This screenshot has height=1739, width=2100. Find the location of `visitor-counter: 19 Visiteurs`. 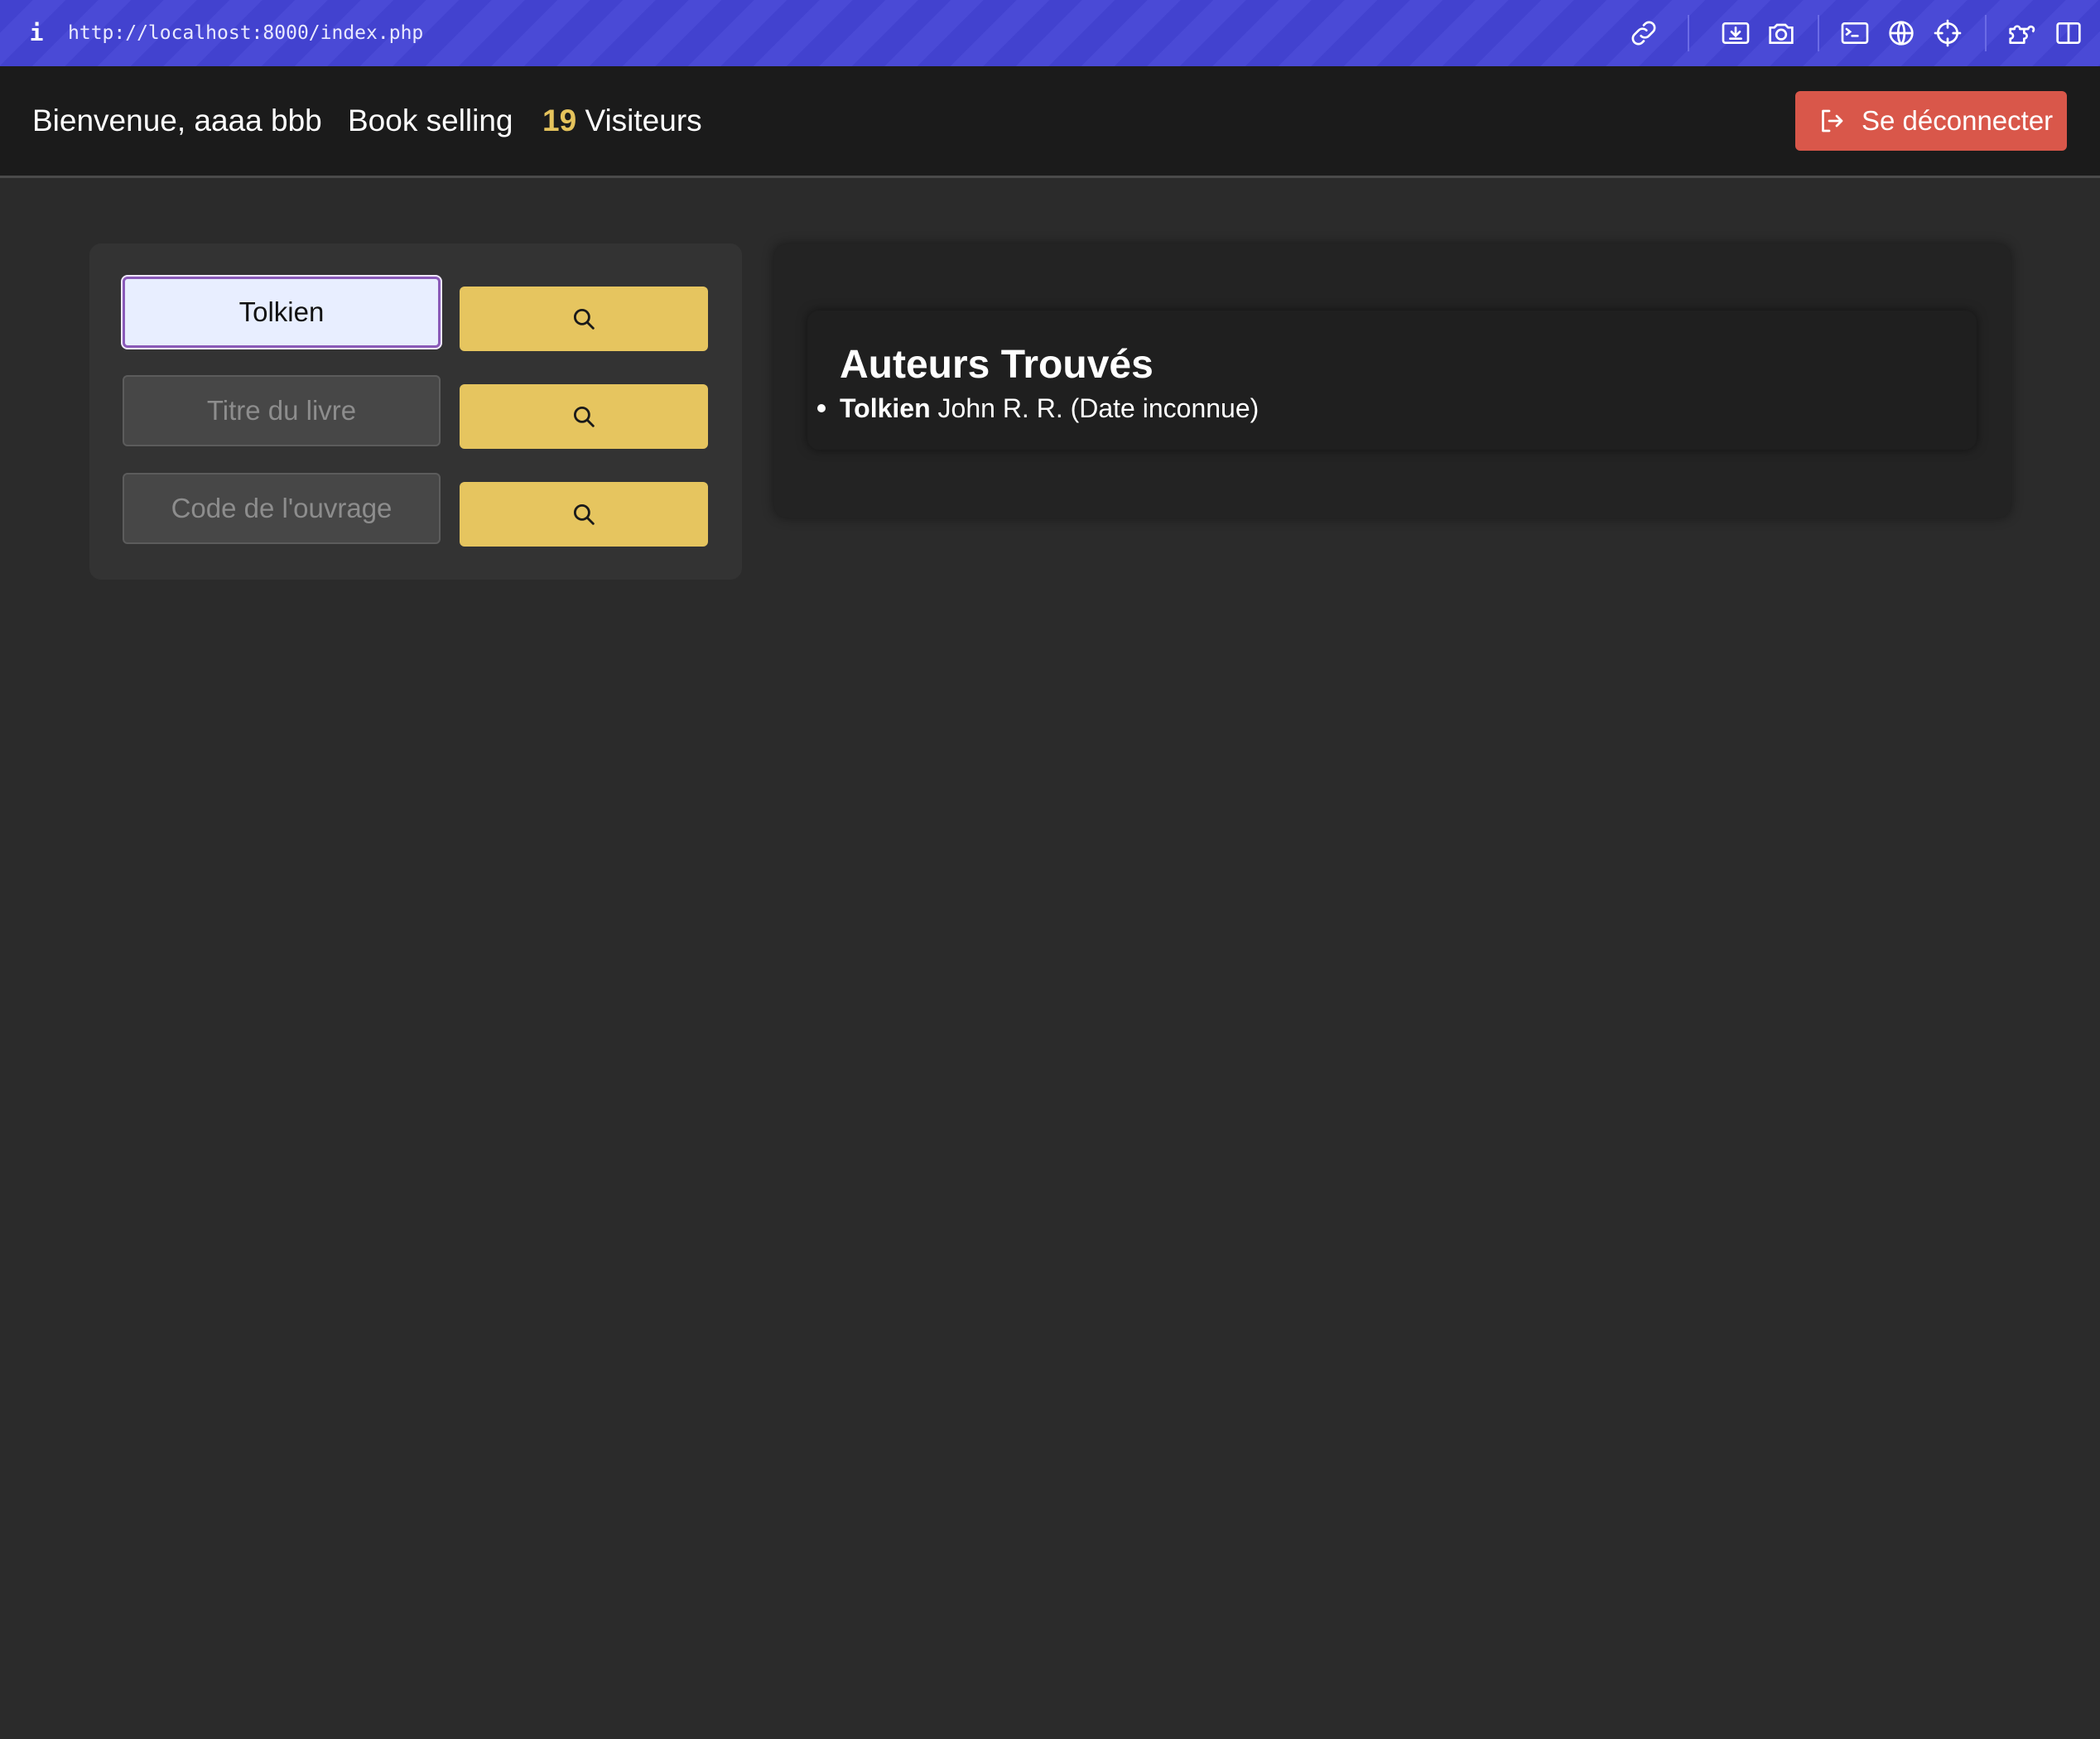

visitor-counter: 19 Visiteurs is located at coordinates (622, 120).